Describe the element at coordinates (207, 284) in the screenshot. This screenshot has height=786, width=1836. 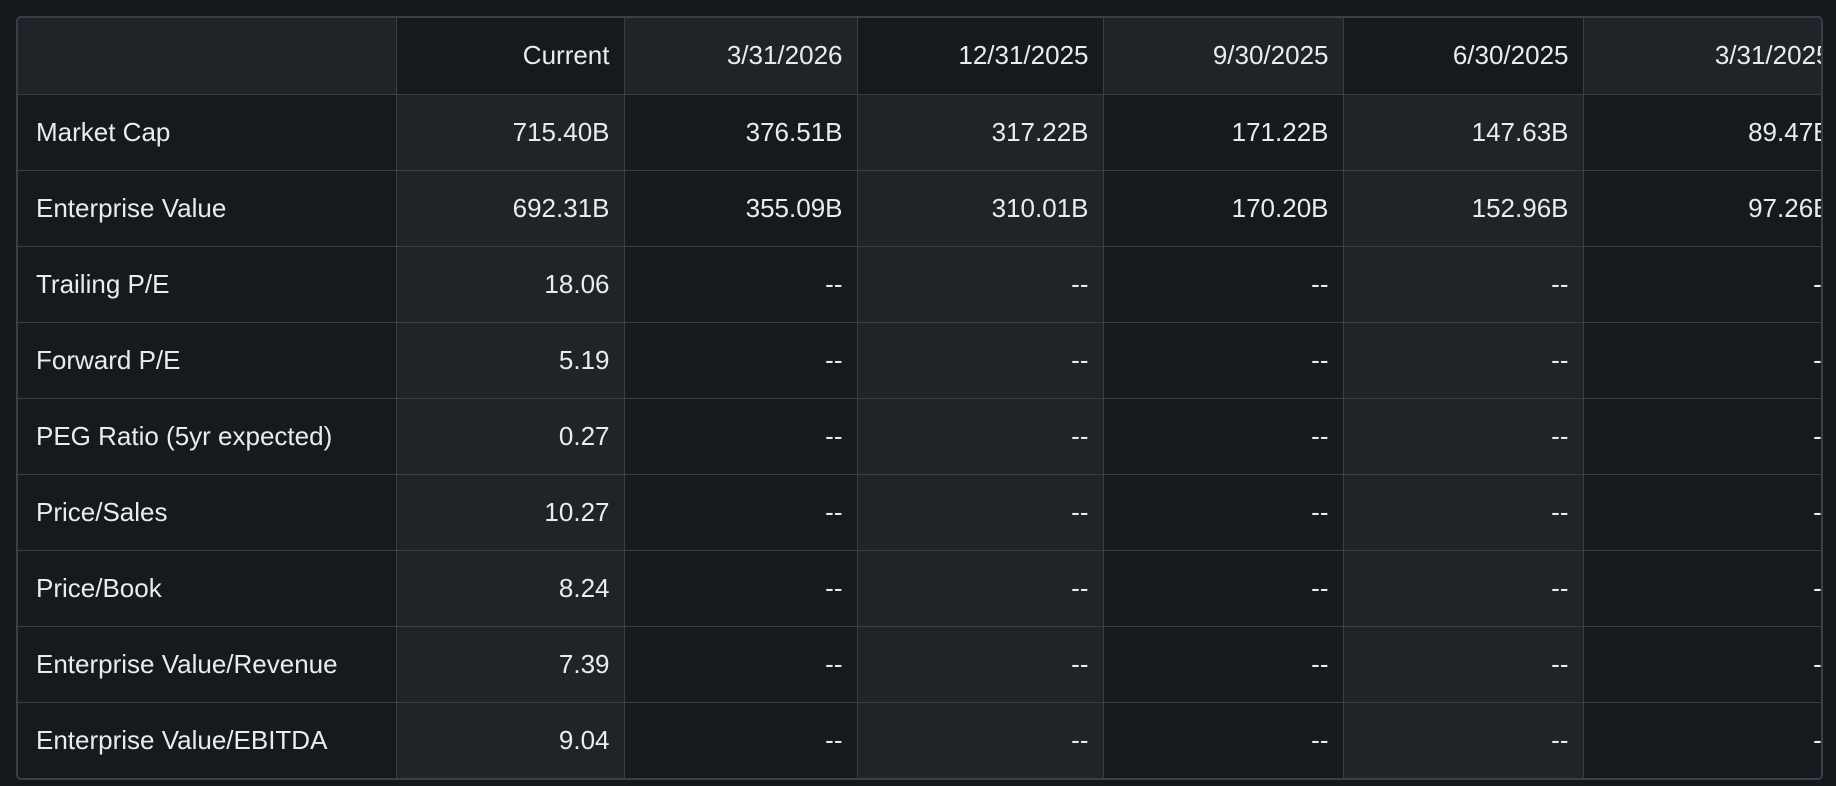
I see `row-label: Trailing P/E` at that location.